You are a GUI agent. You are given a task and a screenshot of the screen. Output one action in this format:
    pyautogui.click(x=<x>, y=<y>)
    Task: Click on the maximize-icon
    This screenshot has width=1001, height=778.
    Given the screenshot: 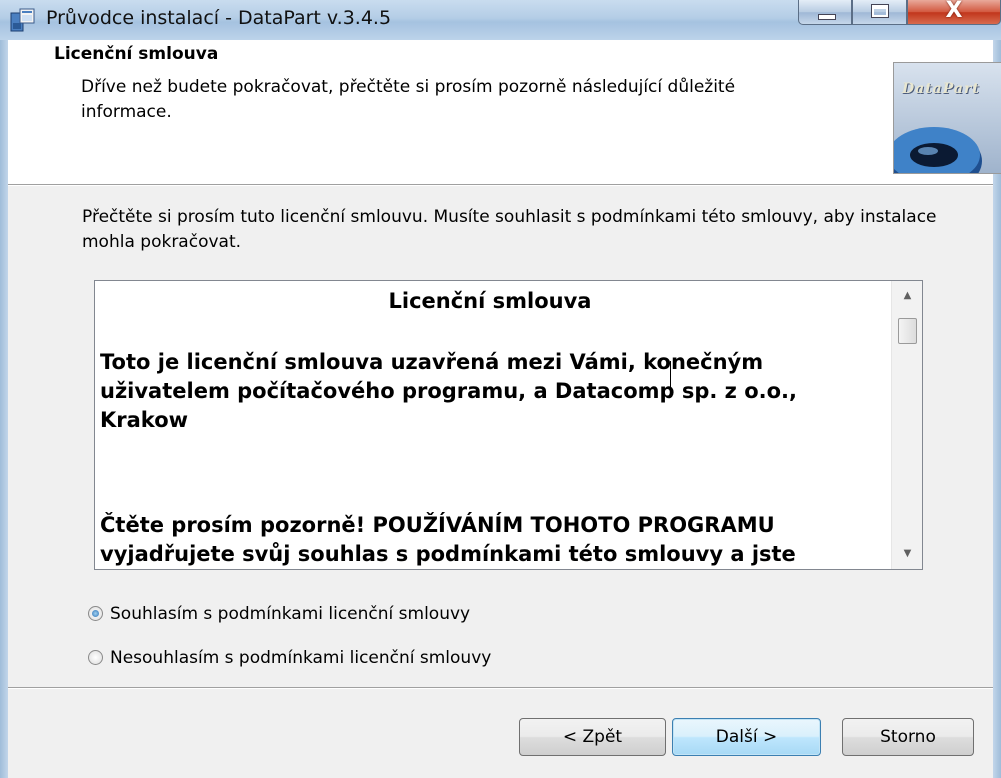 What is the action you would take?
    pyautogui.click(x=880, y=11)
    